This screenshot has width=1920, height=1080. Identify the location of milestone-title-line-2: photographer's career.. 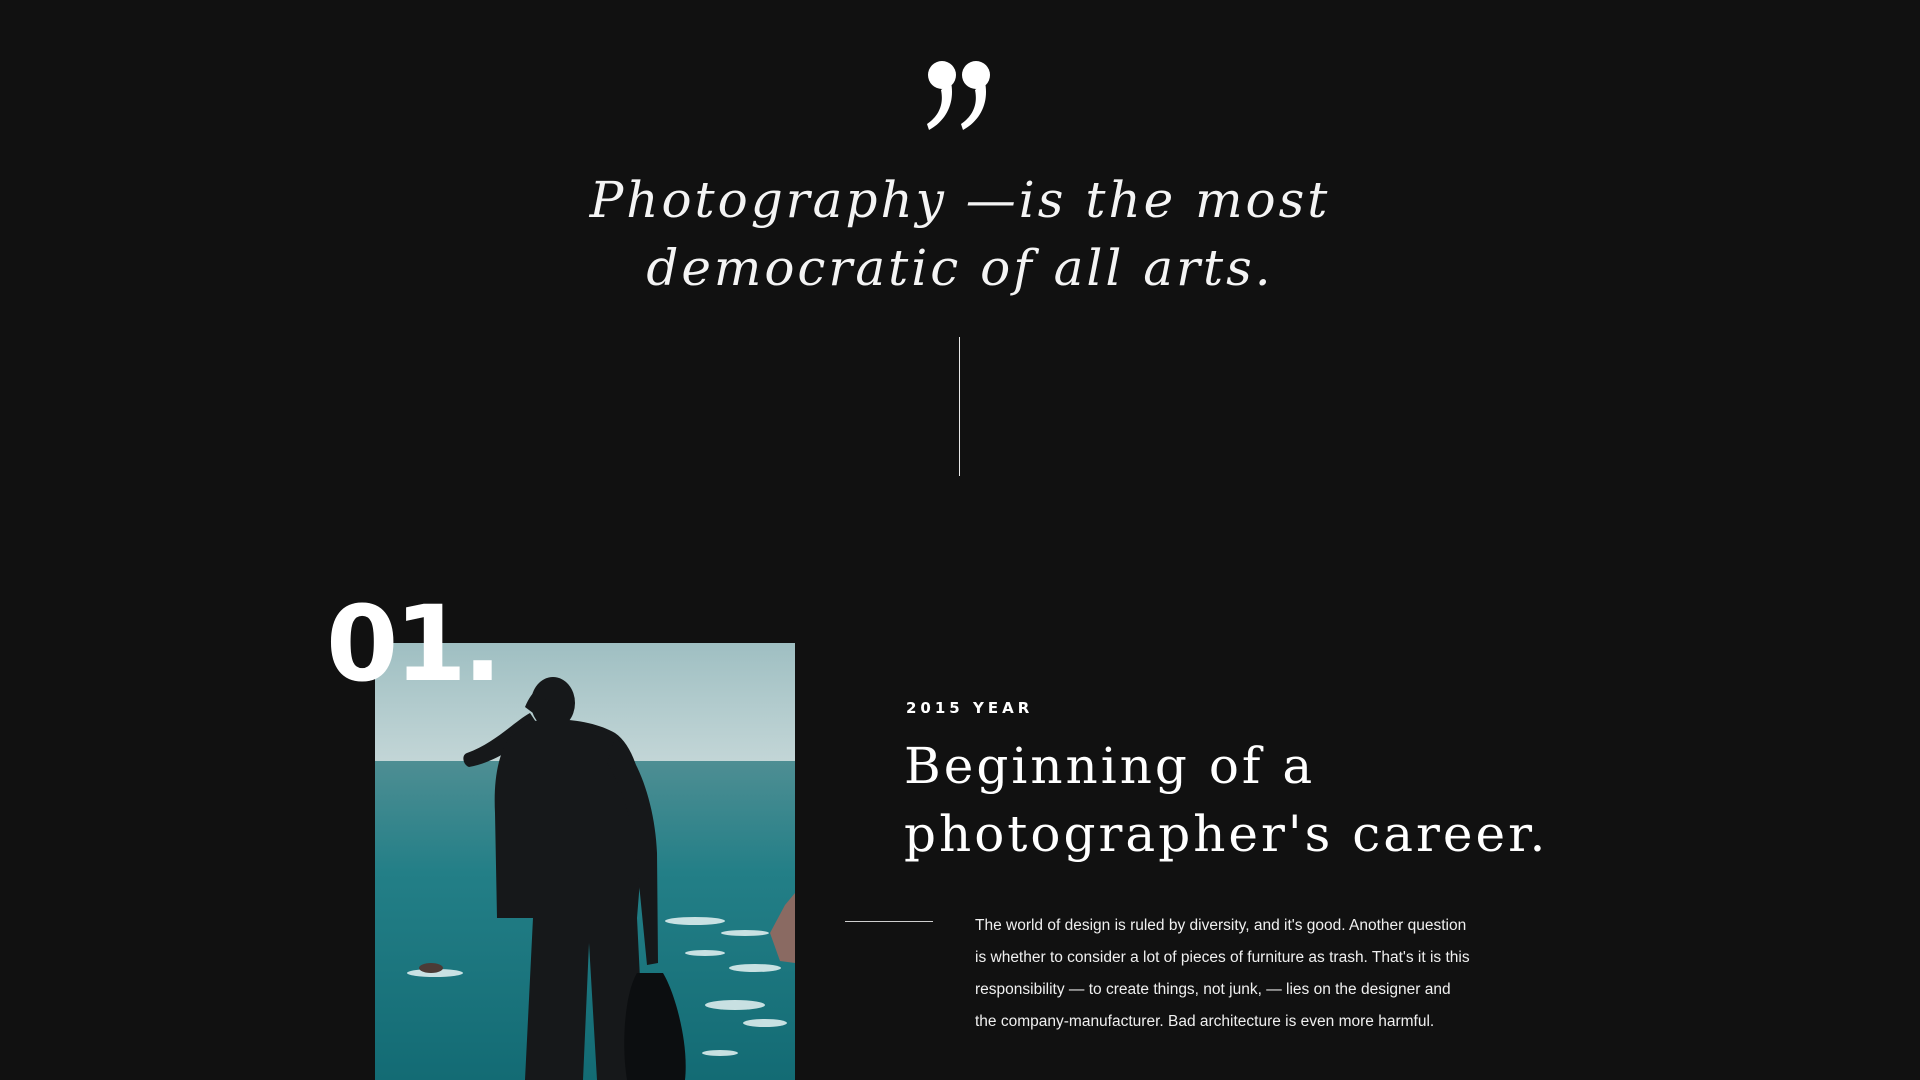
(1226, 834).